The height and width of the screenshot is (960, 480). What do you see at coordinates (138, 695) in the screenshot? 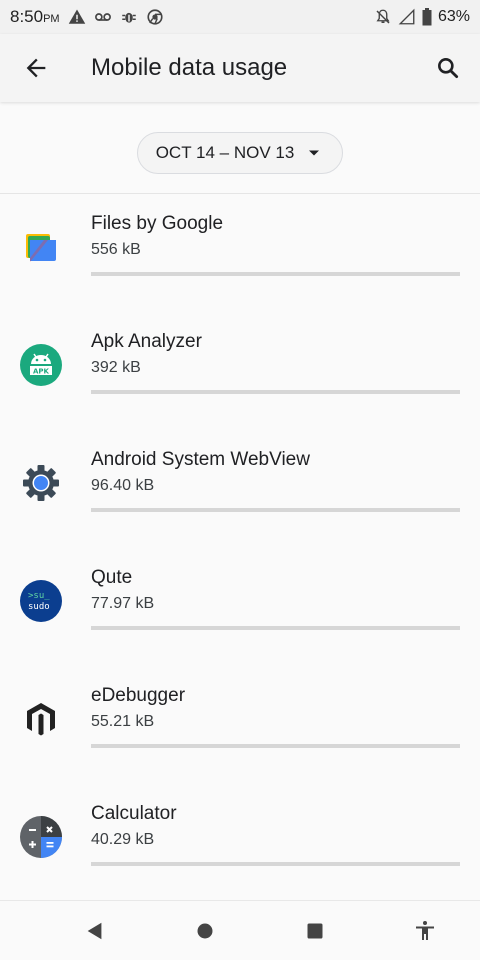
I see `app-name: eDebugger` at bounding box center [138, 695].